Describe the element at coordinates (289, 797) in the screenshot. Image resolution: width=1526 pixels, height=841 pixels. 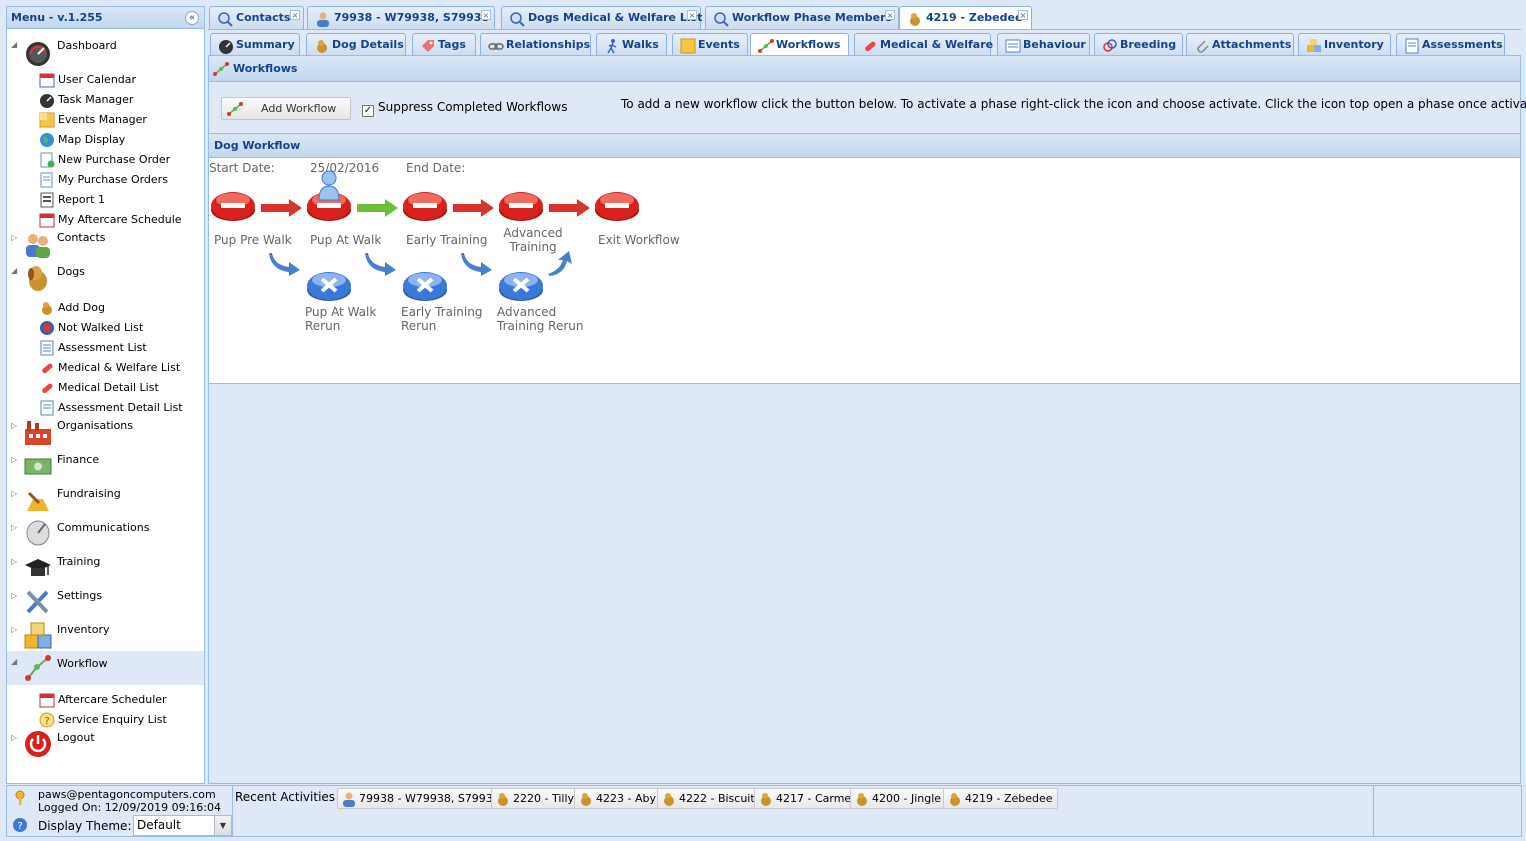
I see `recent-activities-label: Recent Activities :` at that location.